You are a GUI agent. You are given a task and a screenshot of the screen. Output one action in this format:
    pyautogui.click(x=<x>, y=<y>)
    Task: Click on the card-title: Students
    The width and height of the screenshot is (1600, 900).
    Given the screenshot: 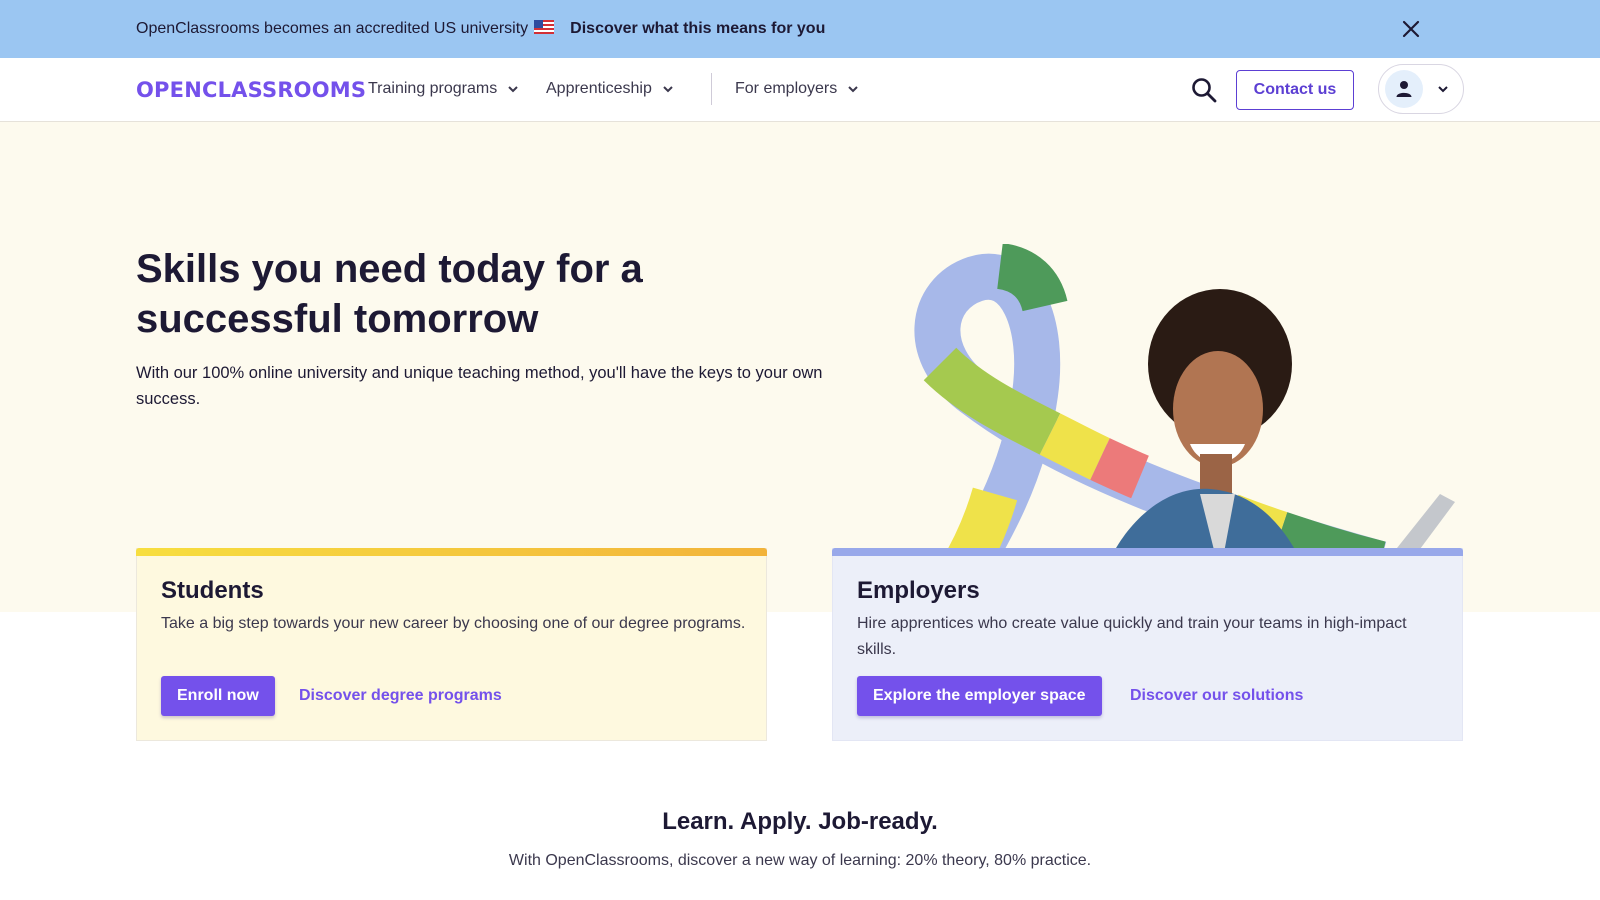 What is the action you would take?
    pyautogui.click(x=212, y=590)
    